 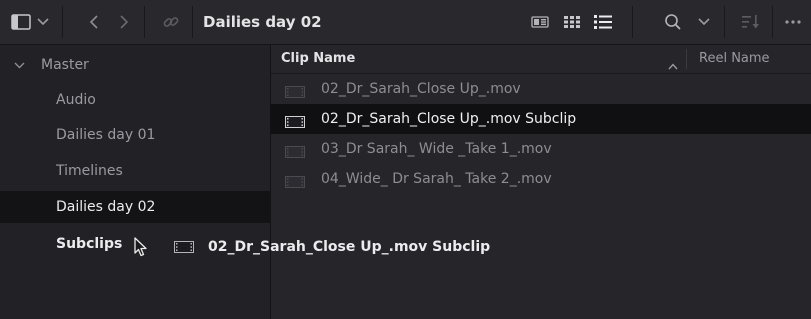 I want to click on bin-item-timelines: Timelines, so click(x=135, y=171).